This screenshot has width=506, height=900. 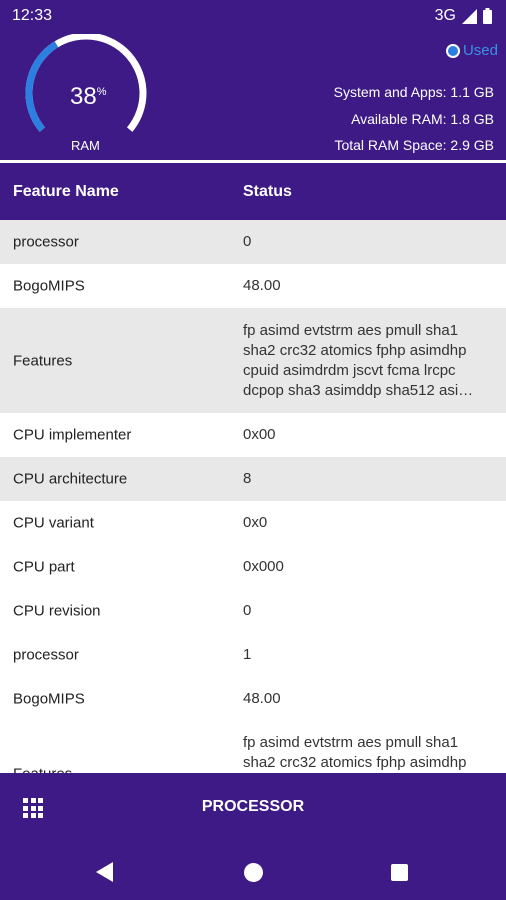 I want to click on network-type: 3G, so click(x=445, y=15).